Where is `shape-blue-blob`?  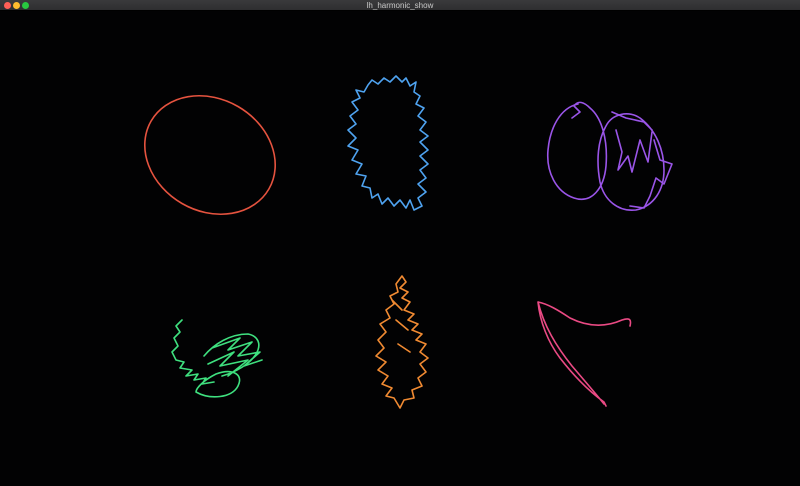
shape-blue-blob is located at coordinates (388, 143).